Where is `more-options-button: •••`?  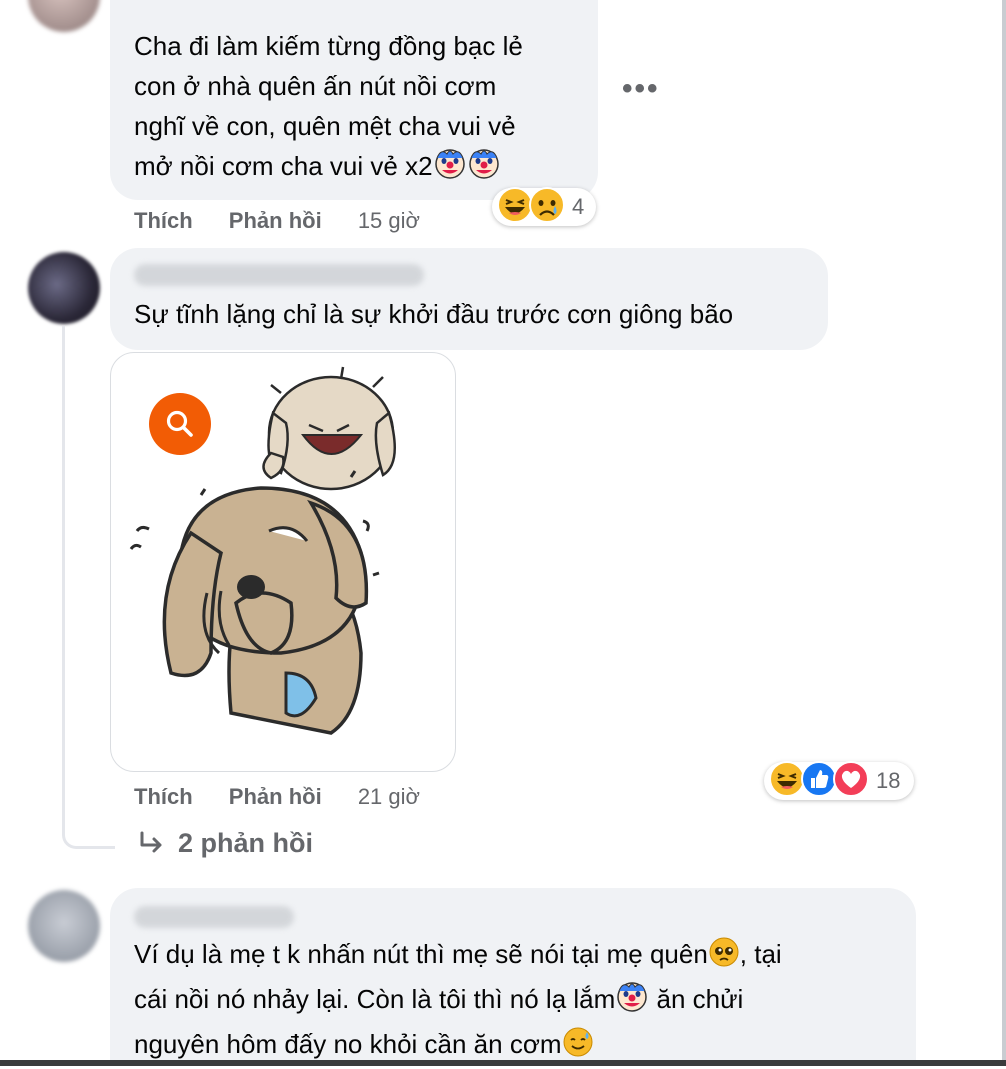 more-options-button: ••• is located at coordinates (641, 89).